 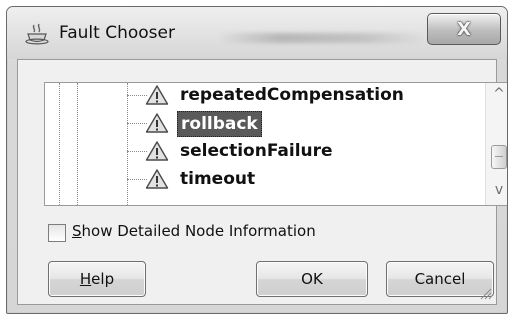 I want to click on scroll-up-arrow-icon: ^, so click(x=499, y=94).